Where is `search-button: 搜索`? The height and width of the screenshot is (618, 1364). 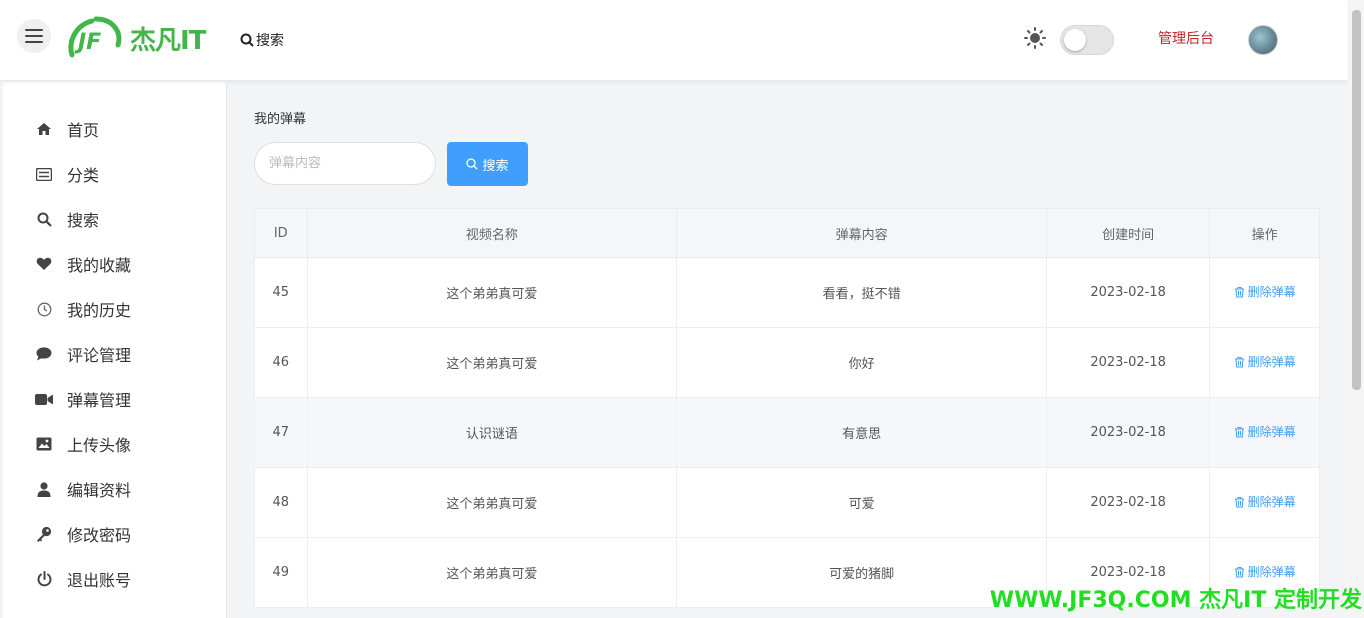
search-button: 搜索 is located at coordinates (487, 164).